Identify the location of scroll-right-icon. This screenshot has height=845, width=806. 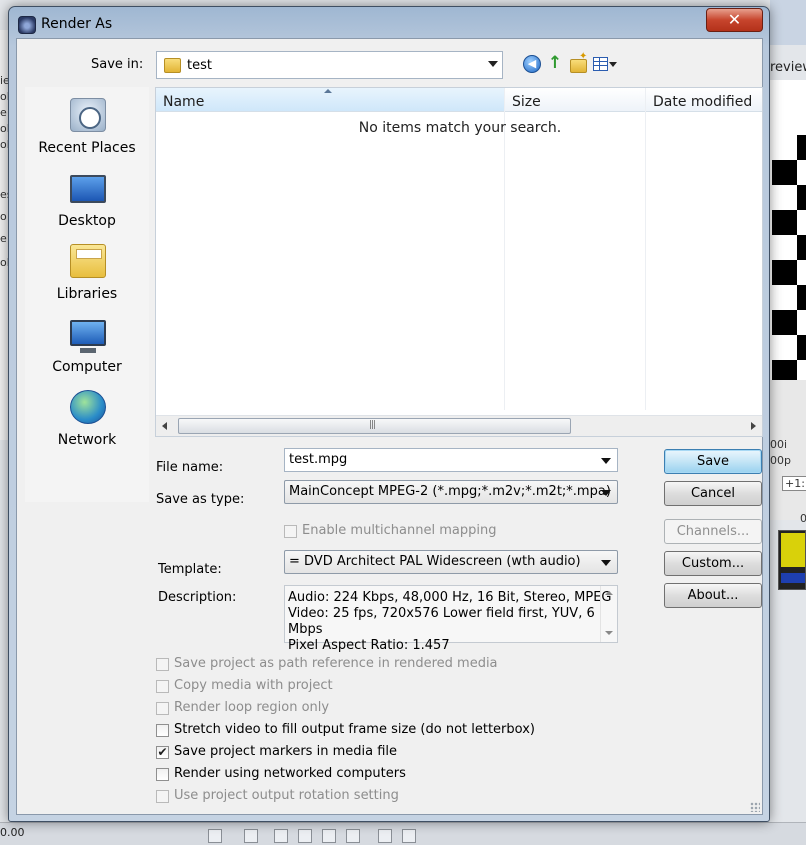
(753, 426).